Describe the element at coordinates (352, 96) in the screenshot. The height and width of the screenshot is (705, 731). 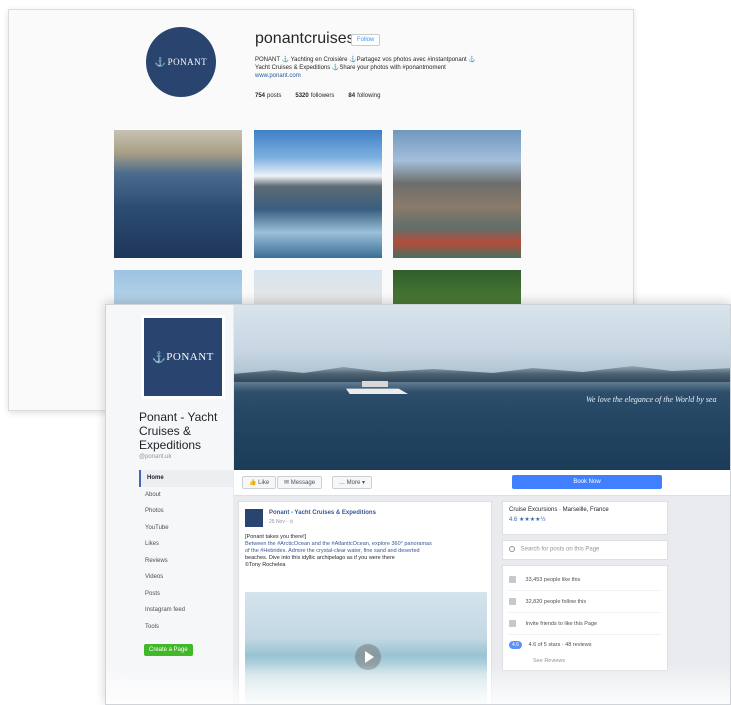
I see `following-count: 84` at that location.